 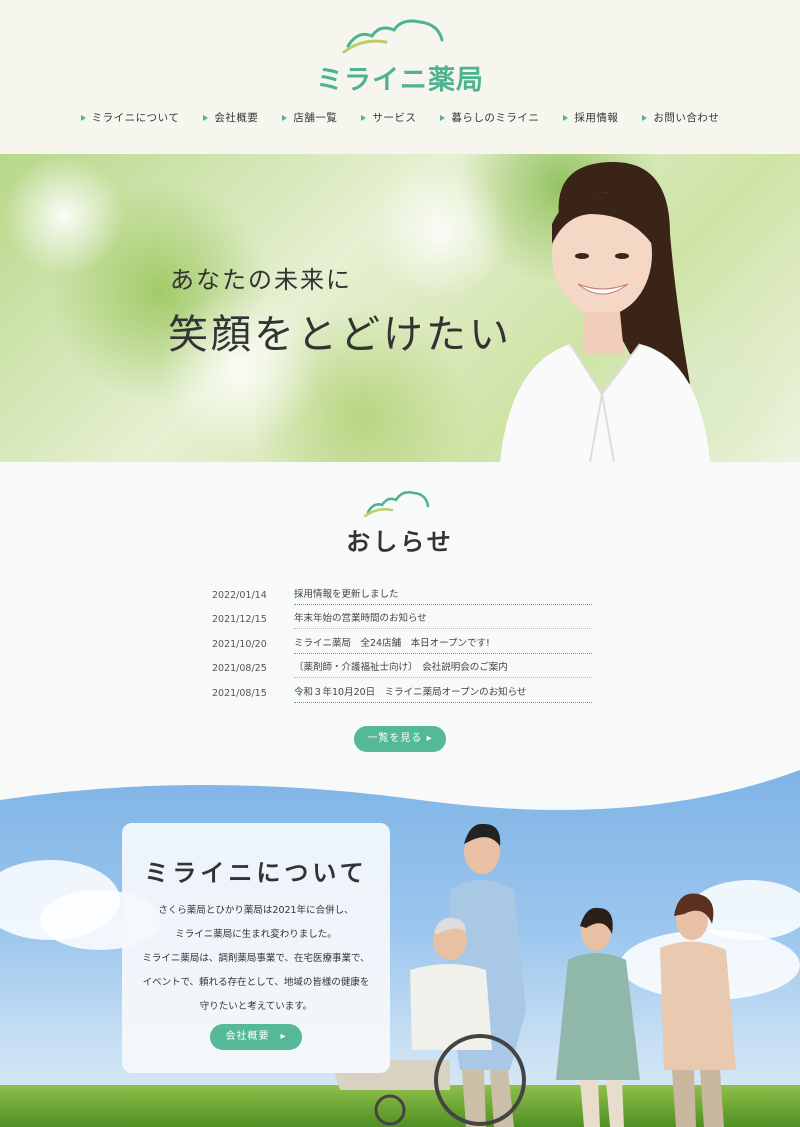 I want to click on about-line: さくら薬局とひかり薬局は2021年に合併し、, so click(x=256, y=910).